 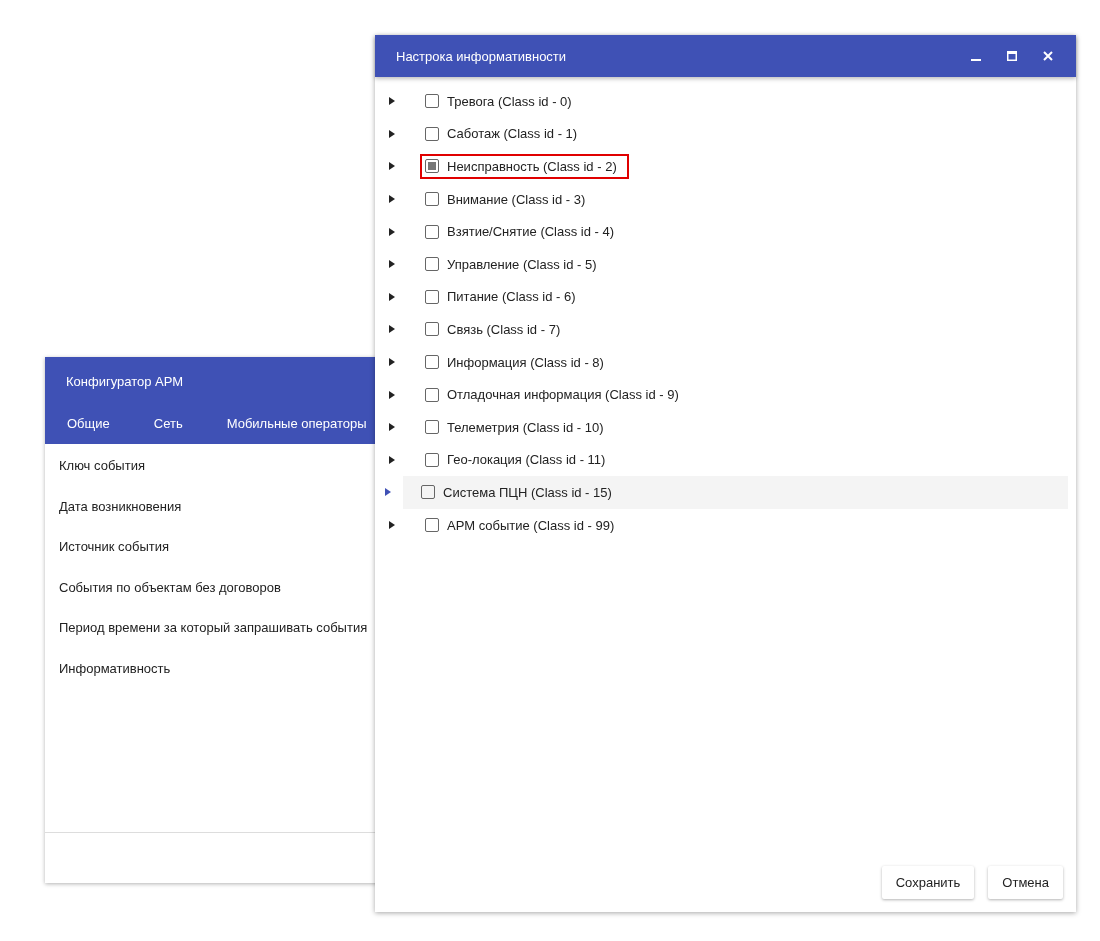 What do you see at coordinates (1048, 56) in the screenshot?
I see `close-icon` at bounding box center [1048, 56].